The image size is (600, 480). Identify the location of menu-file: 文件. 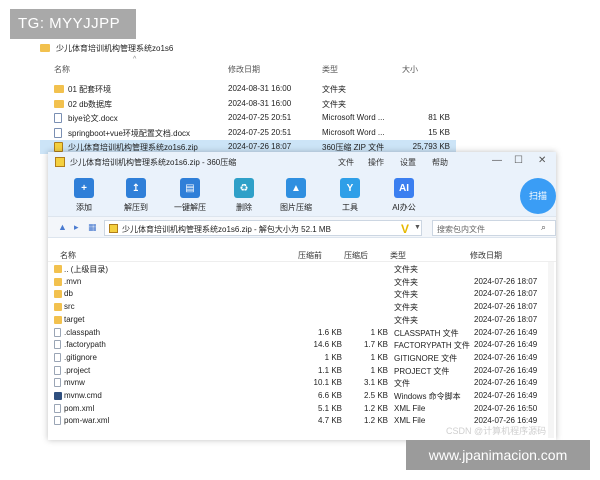
(346, 162).